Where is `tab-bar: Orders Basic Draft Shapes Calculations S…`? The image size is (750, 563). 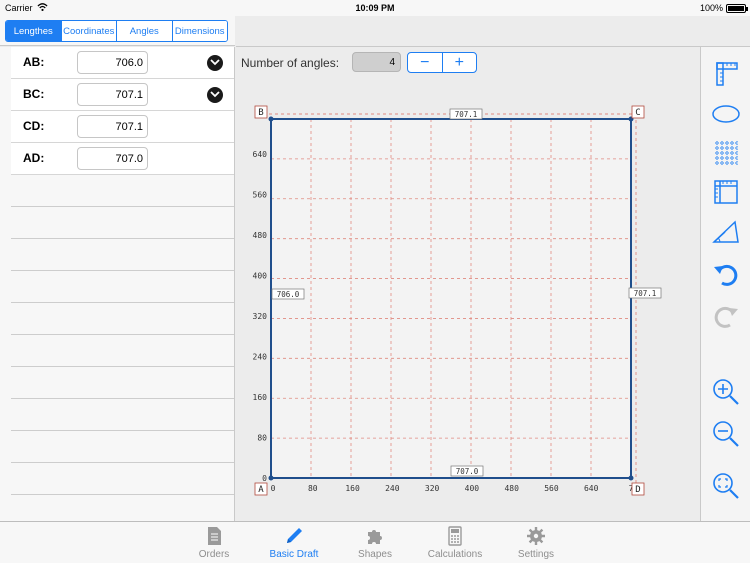
tab-bar: Orders Basic Draft Shapes Calculations S… is located at coordinates (375, 542).